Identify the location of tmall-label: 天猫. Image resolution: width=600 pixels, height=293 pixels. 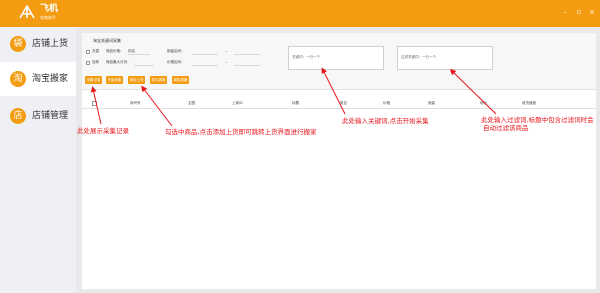
(95, 51).